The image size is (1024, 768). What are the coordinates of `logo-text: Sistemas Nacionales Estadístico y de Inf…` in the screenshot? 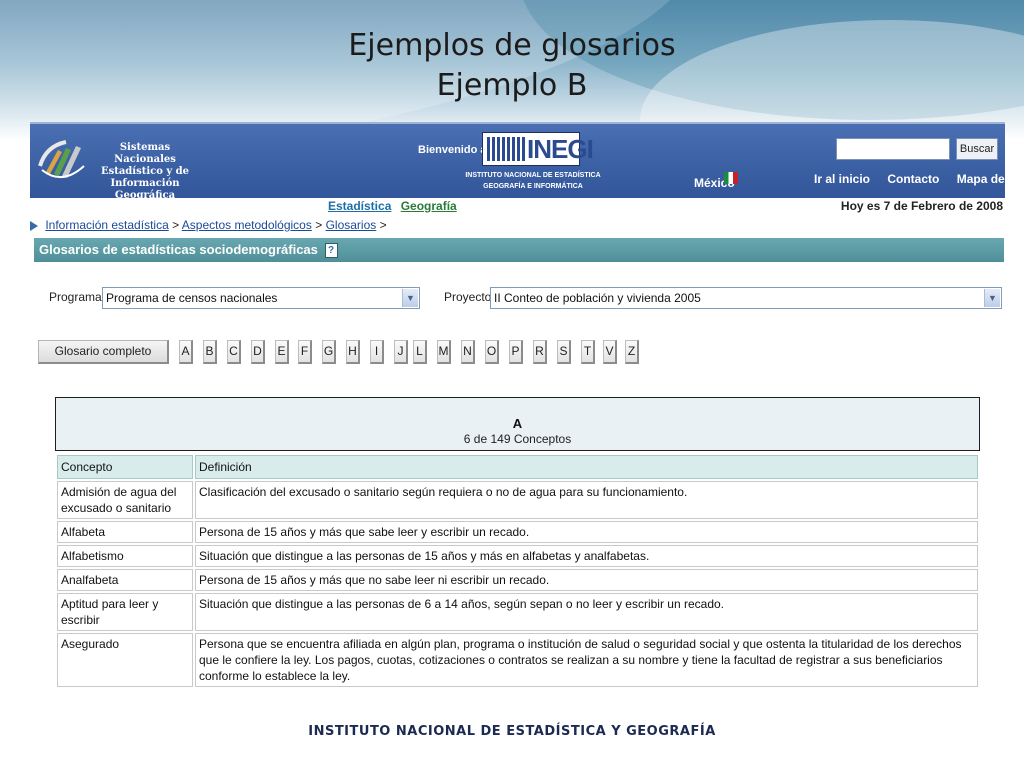 It's located at (145, 171).